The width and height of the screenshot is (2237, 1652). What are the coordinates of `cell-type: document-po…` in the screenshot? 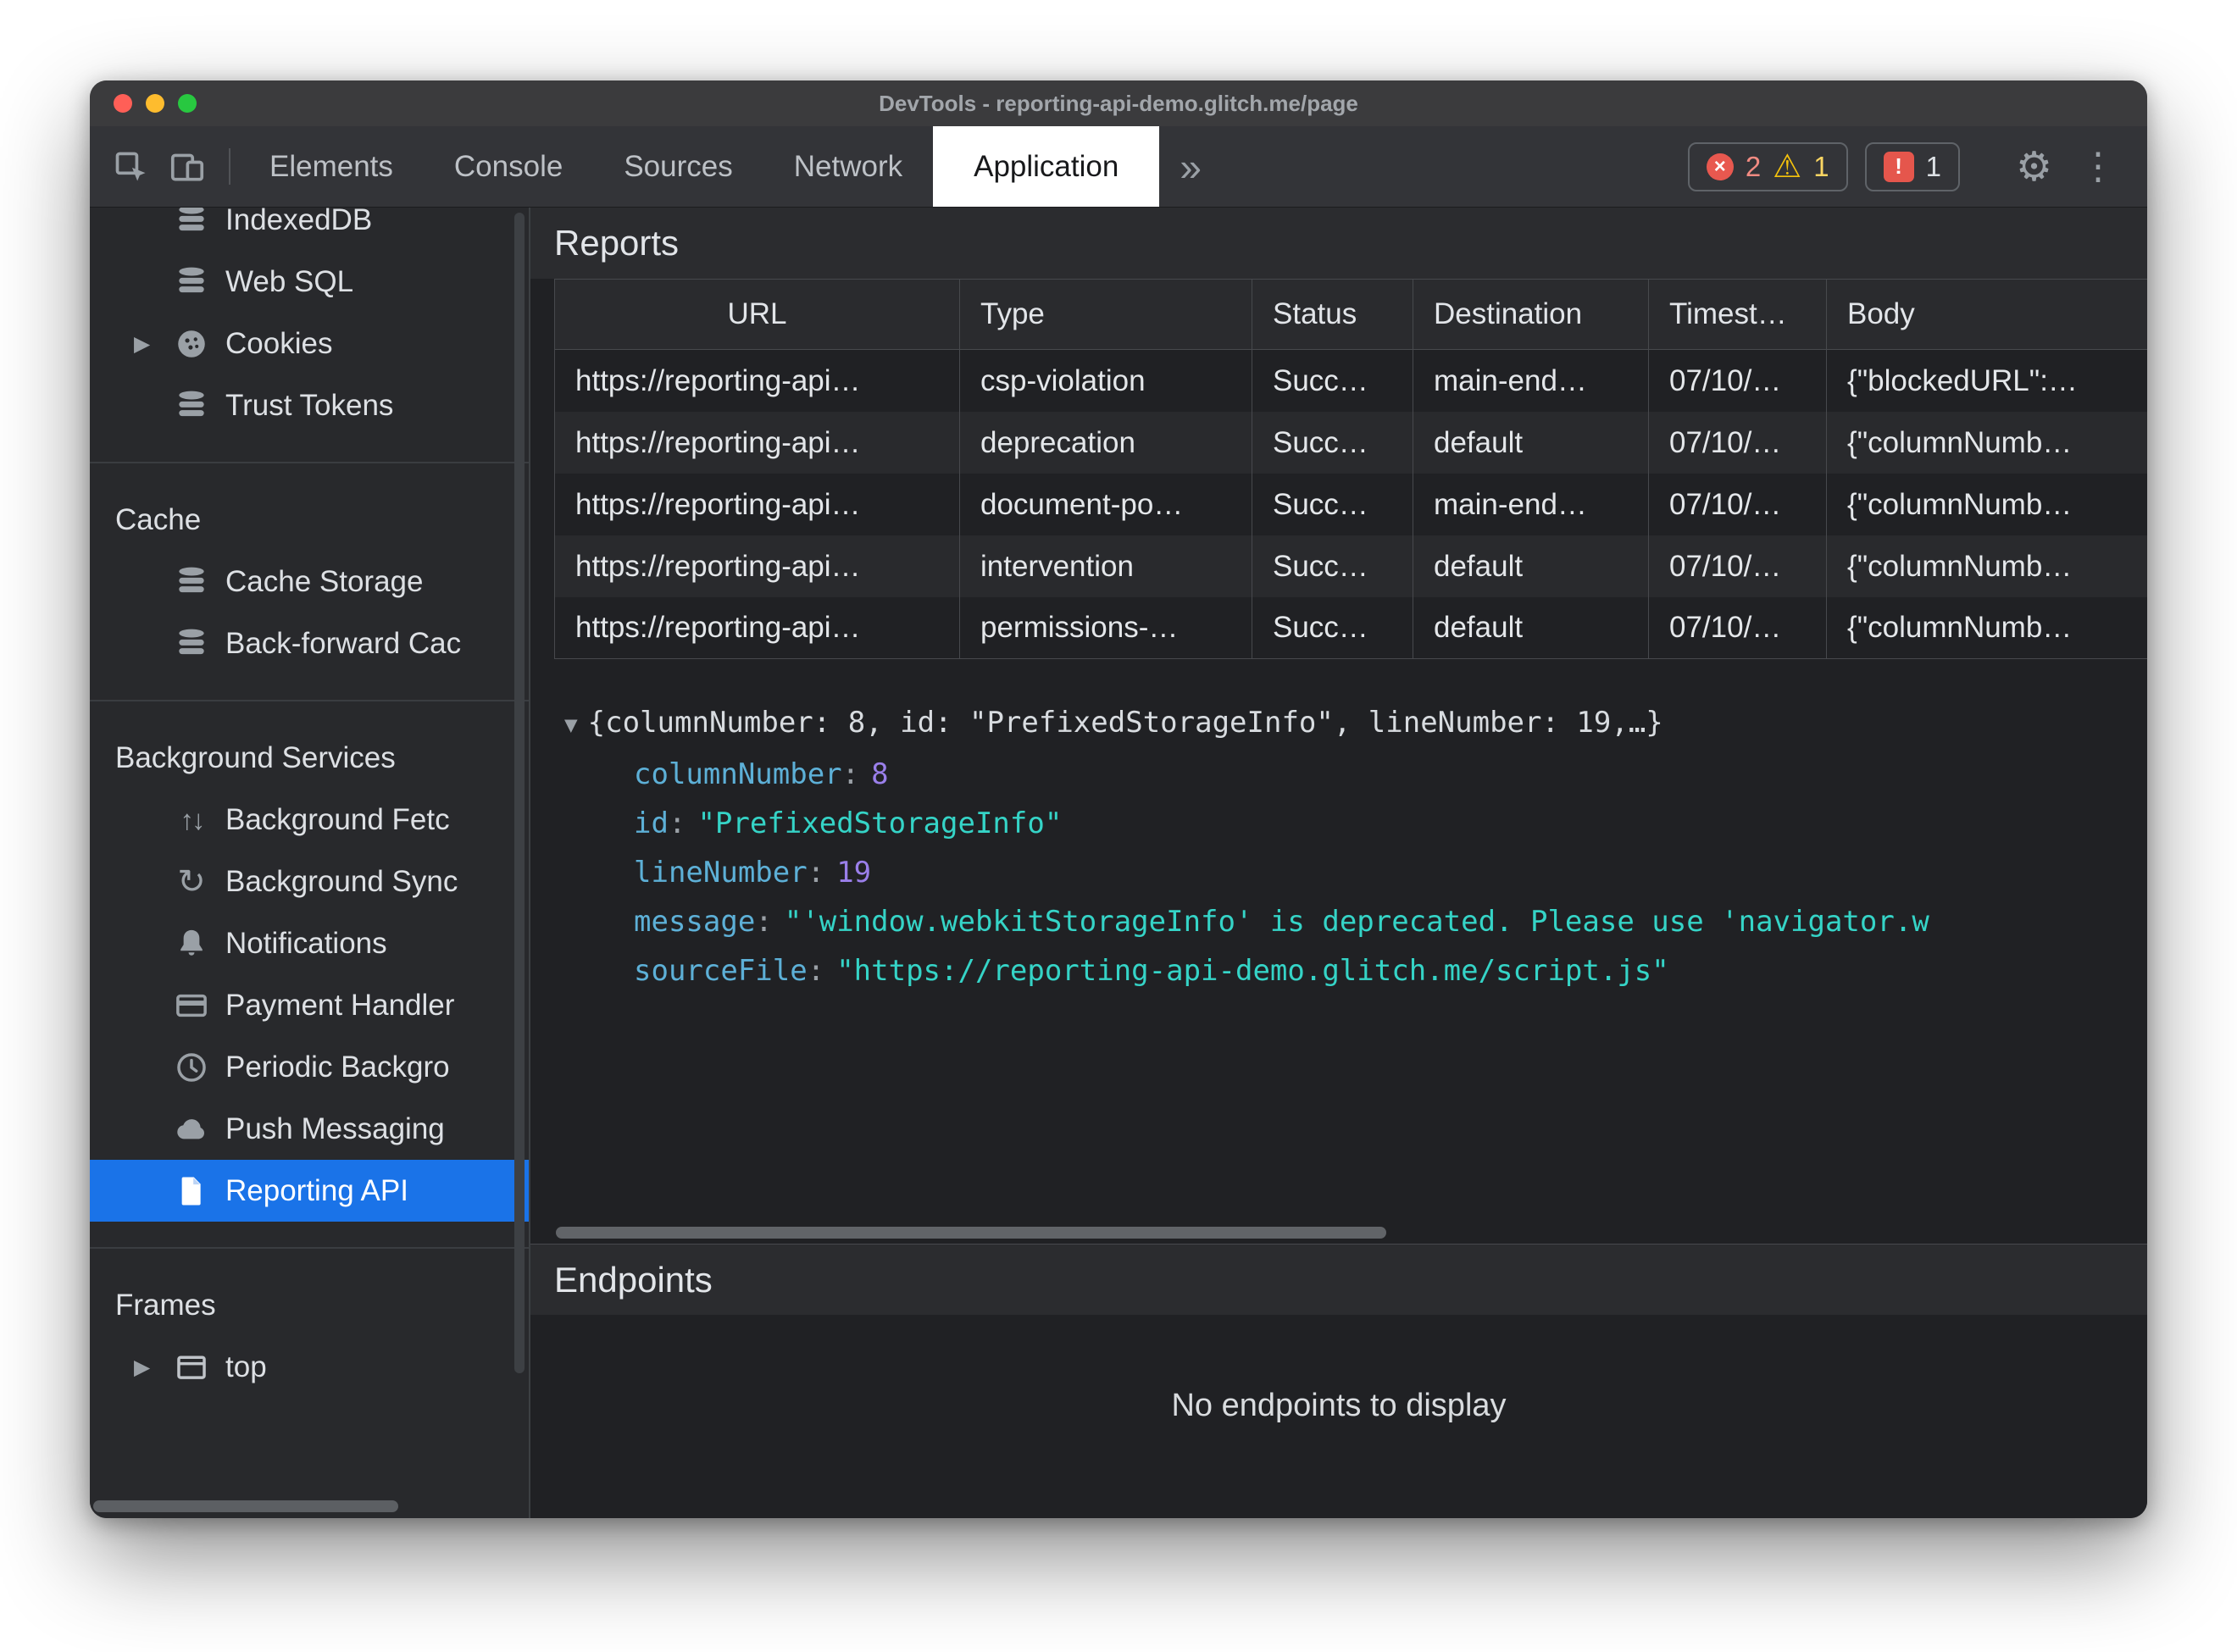 It's located at (1106, 505).